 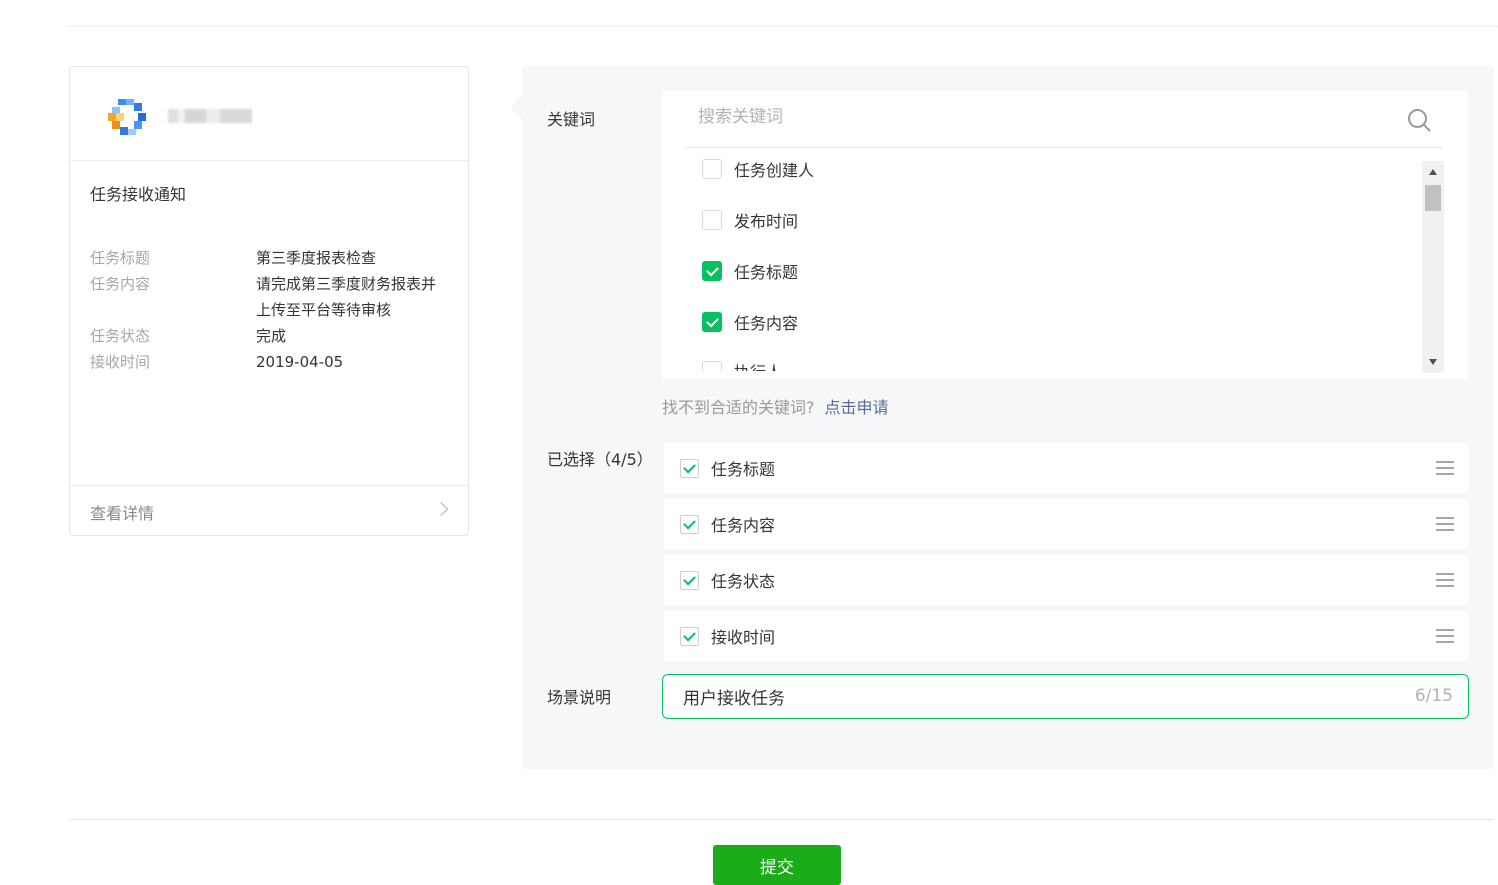 What do you see at coordinates (346, 297) in the screenshot?
I see `field-value: 请完成第三季度财务报表并上传至平台等待审核` at bounding box center [346, 297].